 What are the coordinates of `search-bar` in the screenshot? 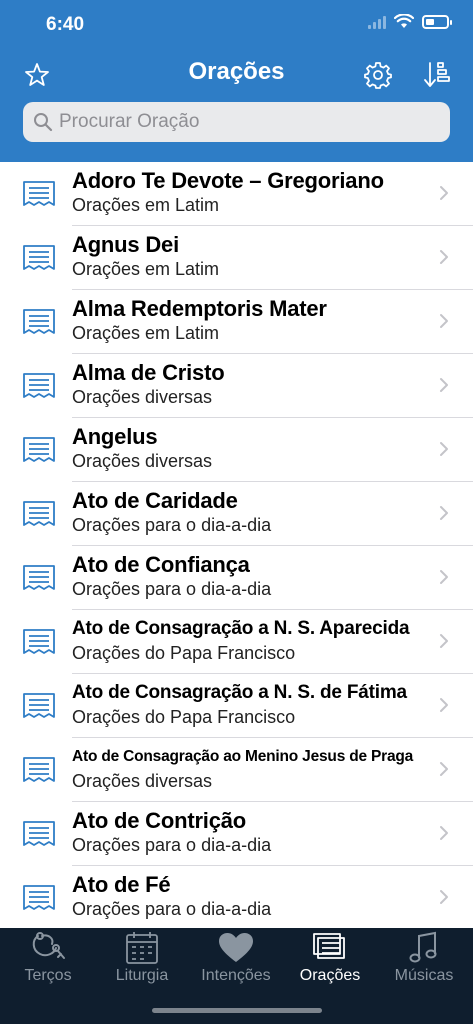 It's located at (236, 122).